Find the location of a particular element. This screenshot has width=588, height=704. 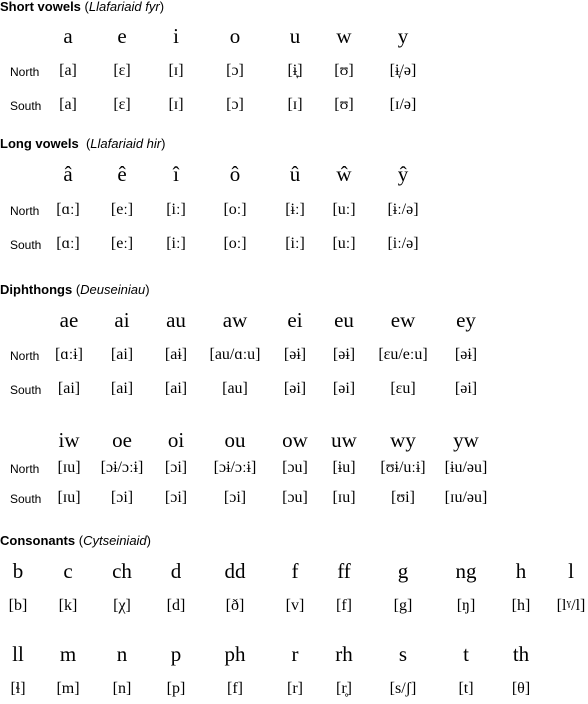

letter-cell: l is located at coordinates (571, 571).